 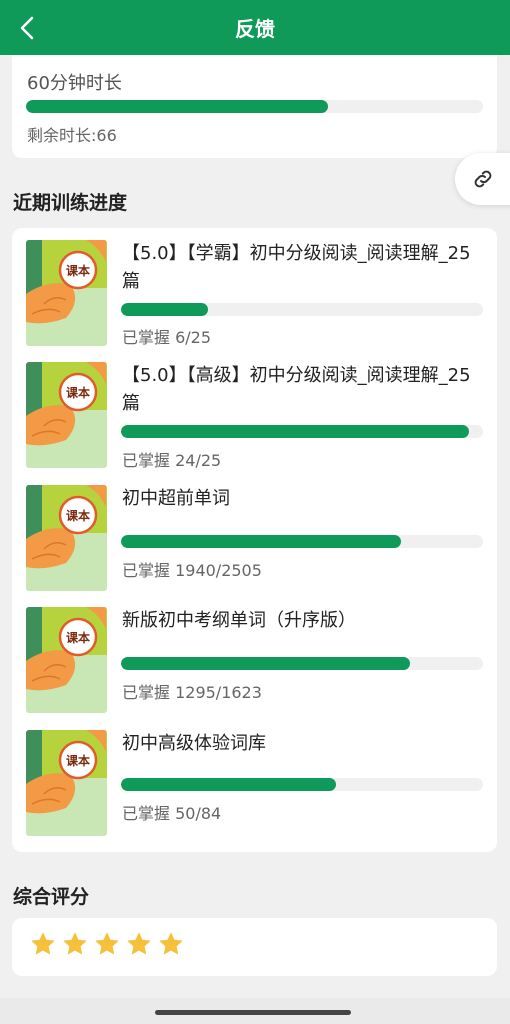 What do you see at coordinates (296, 389) in the screenshot?
I see `course-title: 【5.0】【高级】初中分级阅读_阅读理解_25篇` at bounding box center [296, 389].